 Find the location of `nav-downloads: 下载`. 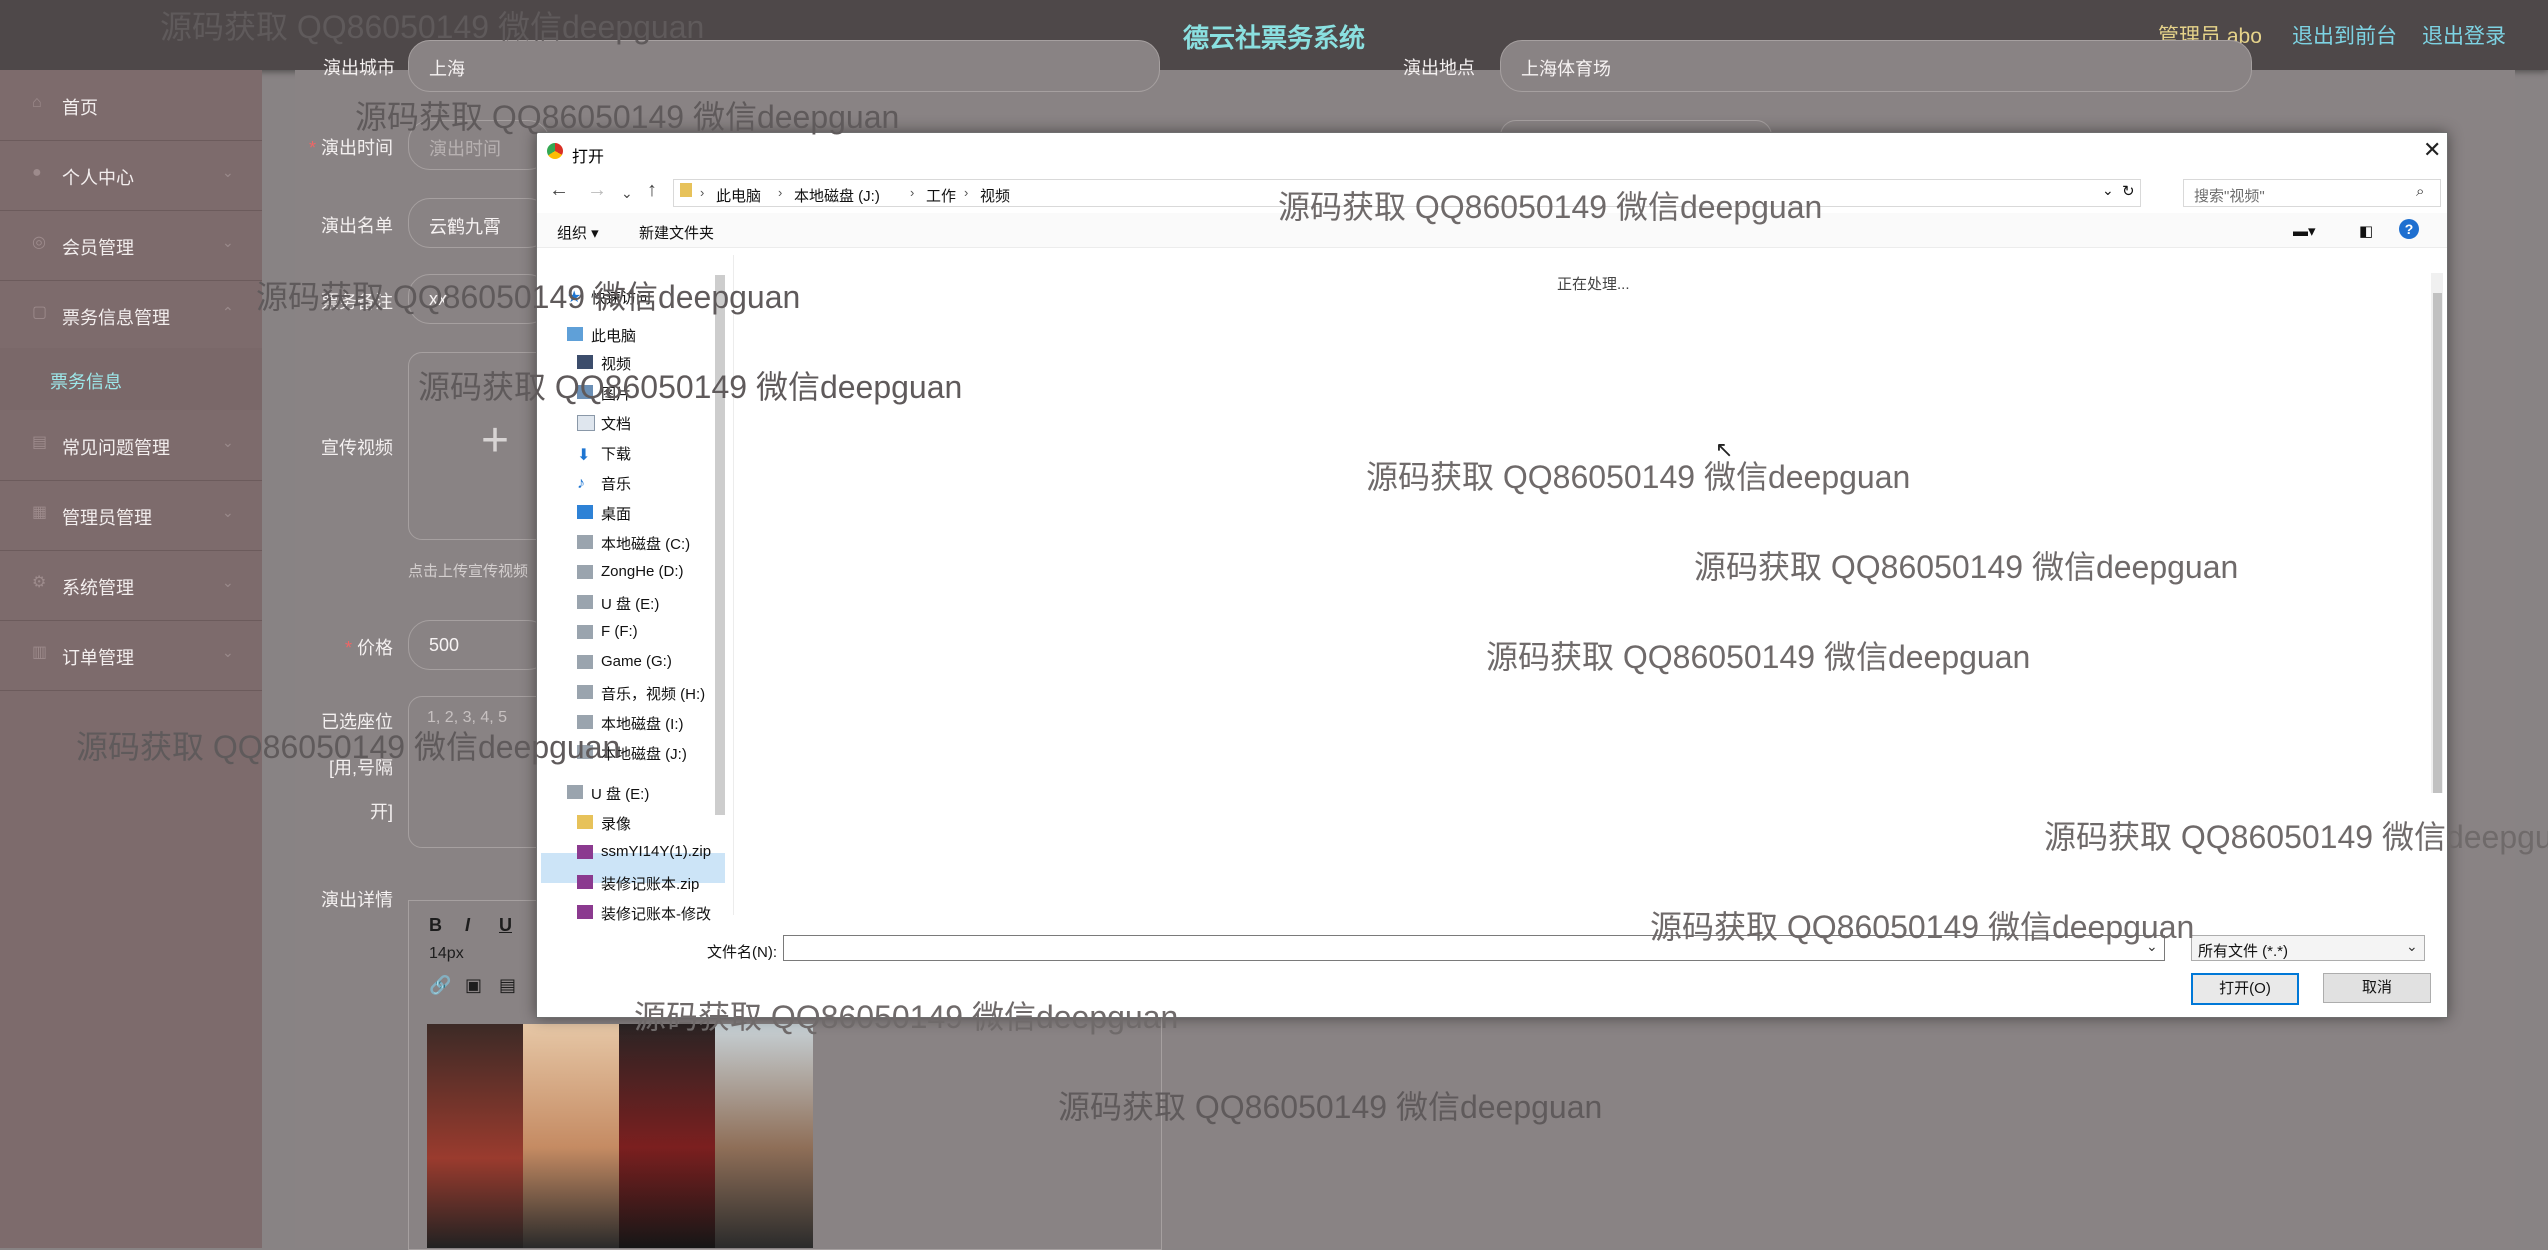

nav-downloads: 下载 is located at coordinates (616, 453).